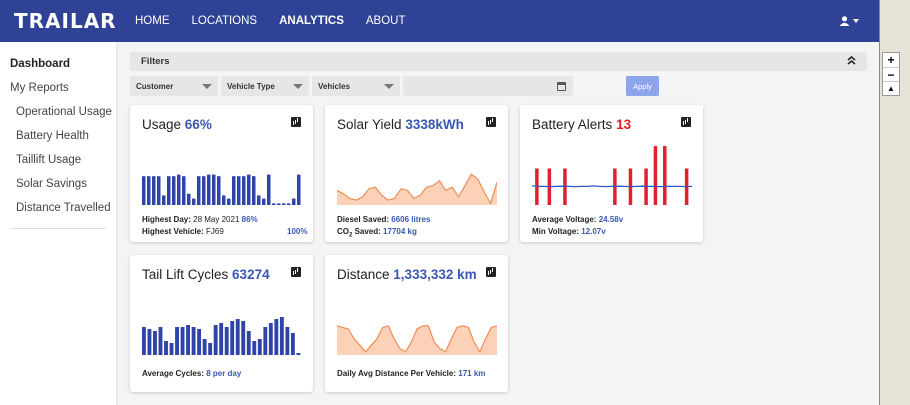  I want to click on usage-highest-vehicle: Highest Vehicle: FJ69 100%, so click(225, 231).